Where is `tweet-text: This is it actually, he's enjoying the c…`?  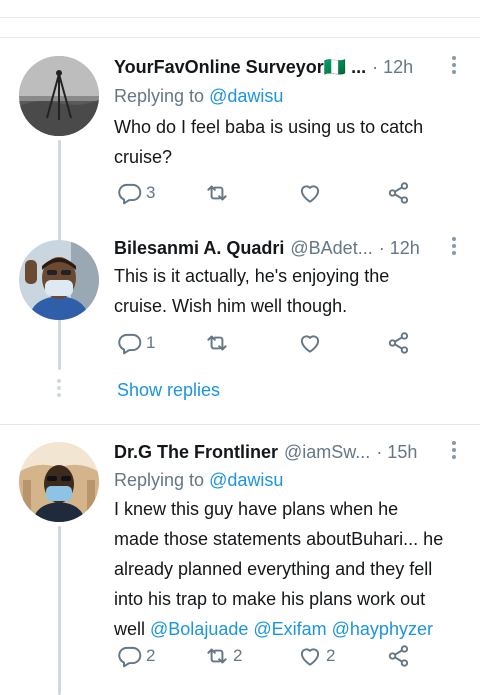 tweet-text: This is it actually, he's enjoying the c… is located at coordinates (290, 291).